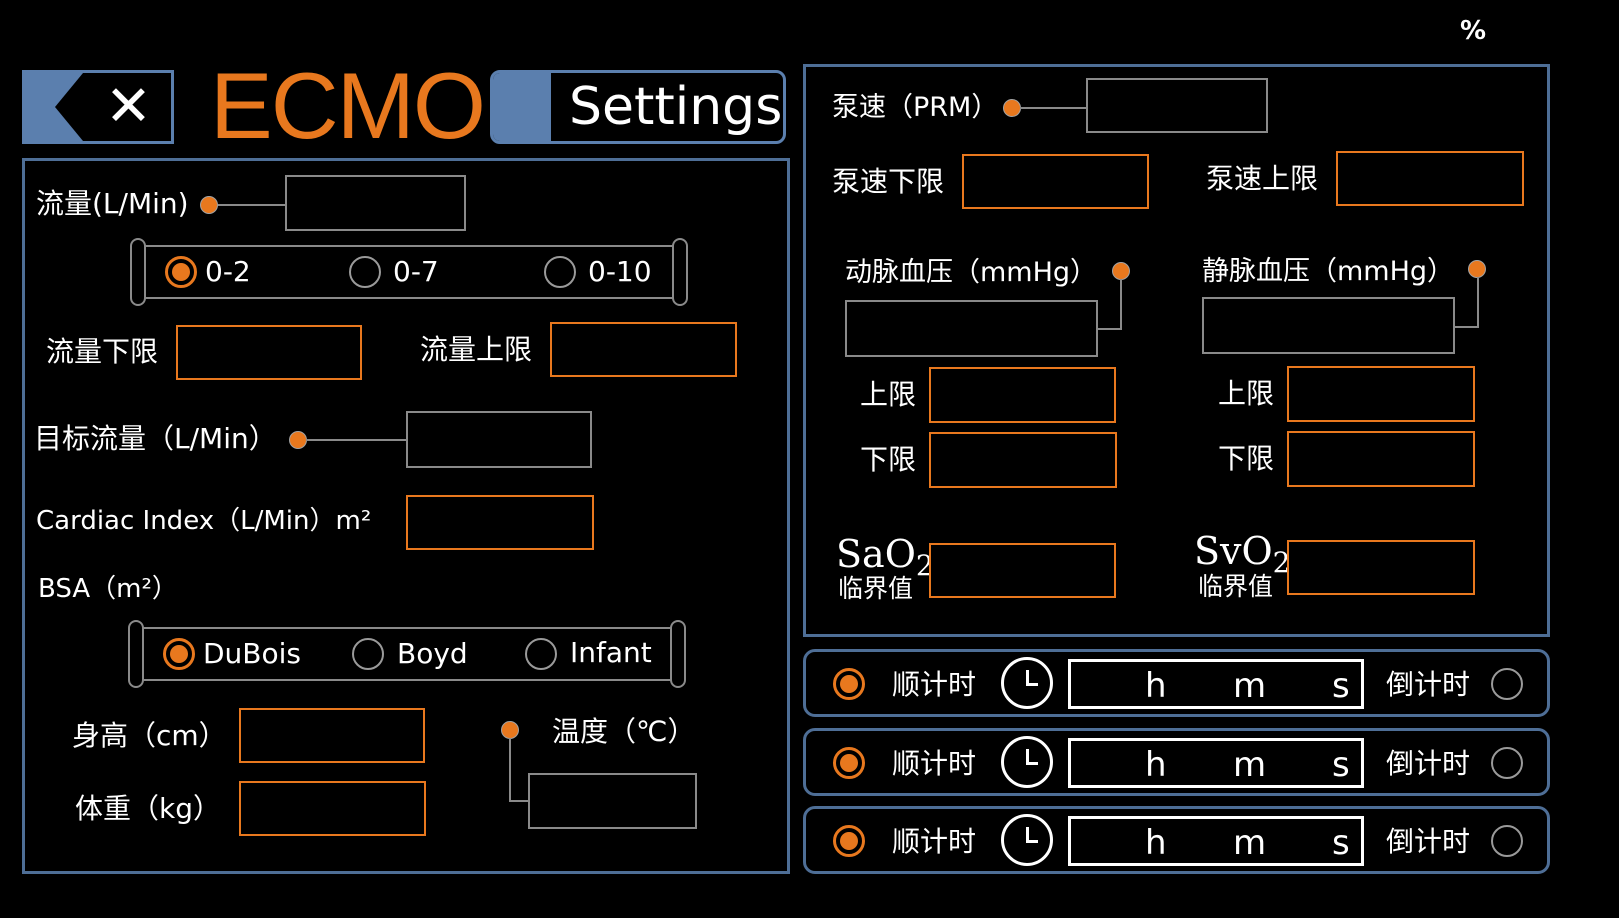 This screenshot has width=1619, height=918. What do you see at coordinates (432, 653) in the screenshot?
I see `bsa-option-boyd: Boyd` at bounding box center [432, 653].